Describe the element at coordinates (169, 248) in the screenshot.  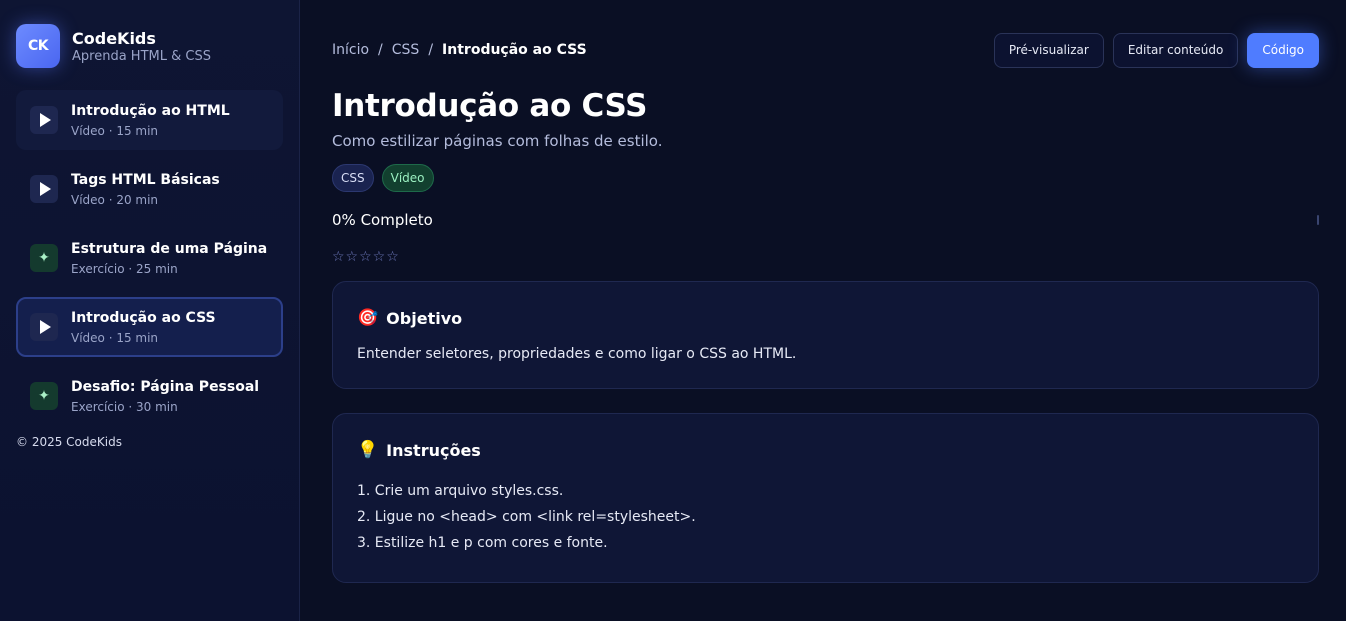
I see `lesson-title: Estrutura de uma Página` at that location.